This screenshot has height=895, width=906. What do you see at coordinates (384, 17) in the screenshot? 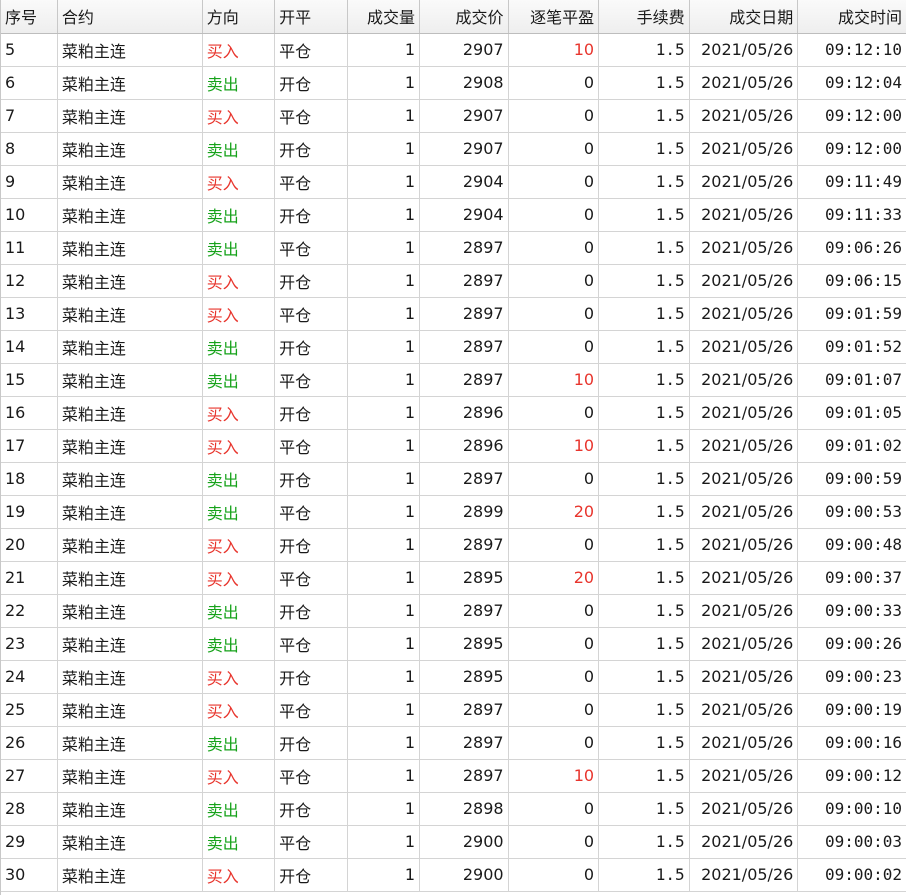
I see `column-header-volume: 成交量` at bounding box center [384, 17].